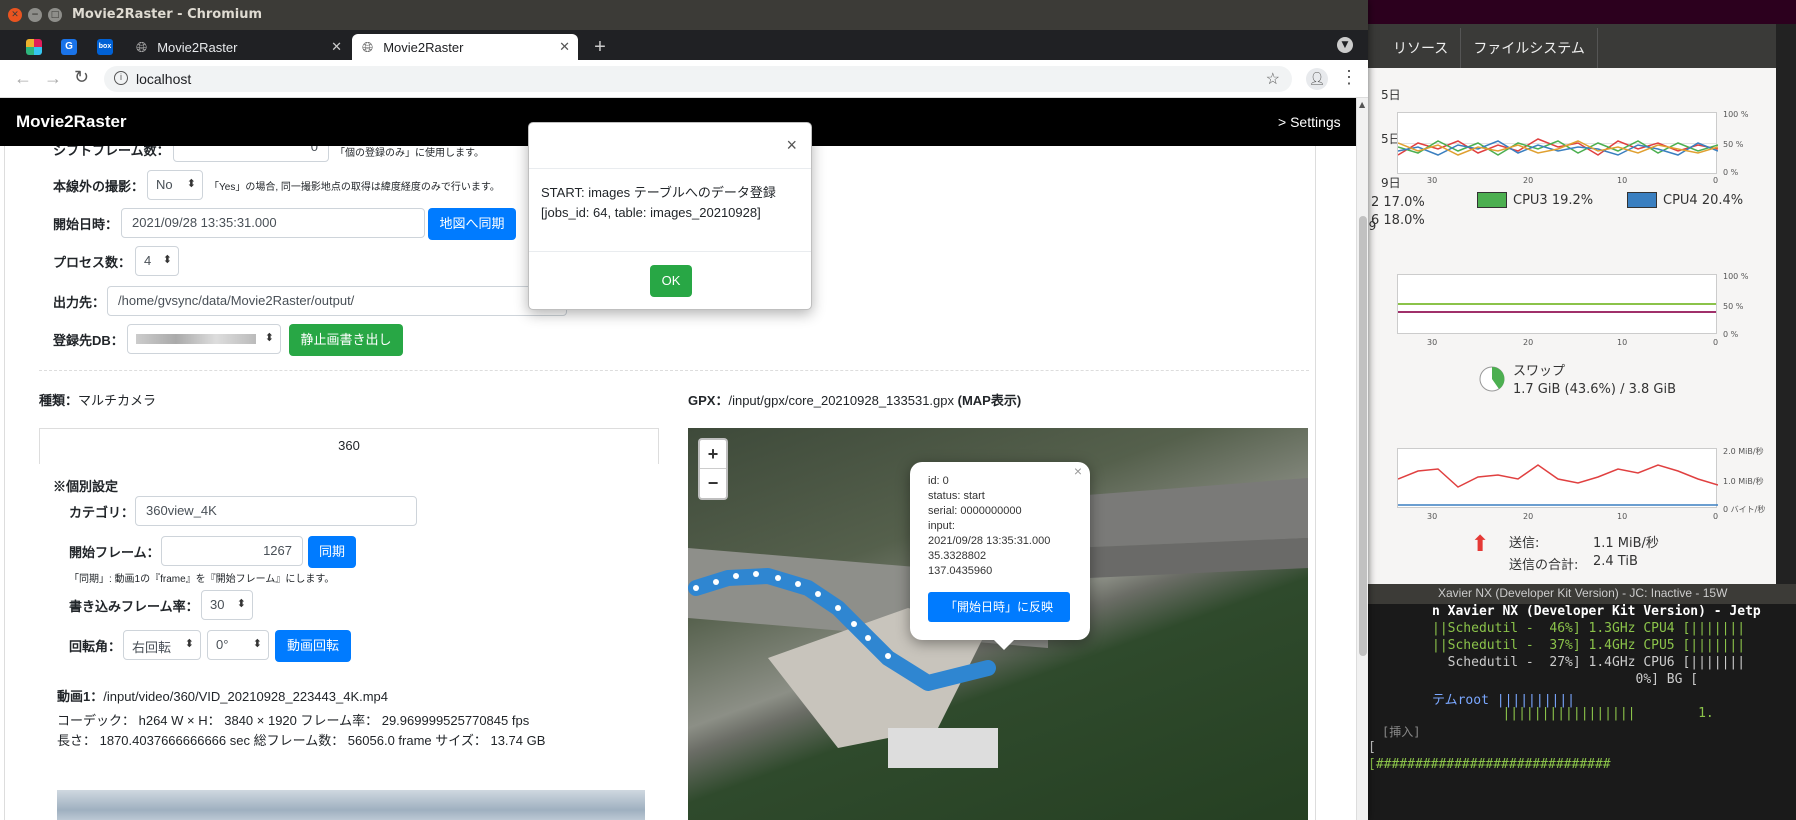  I want to click on url-text: localhost, so click(164, 79).